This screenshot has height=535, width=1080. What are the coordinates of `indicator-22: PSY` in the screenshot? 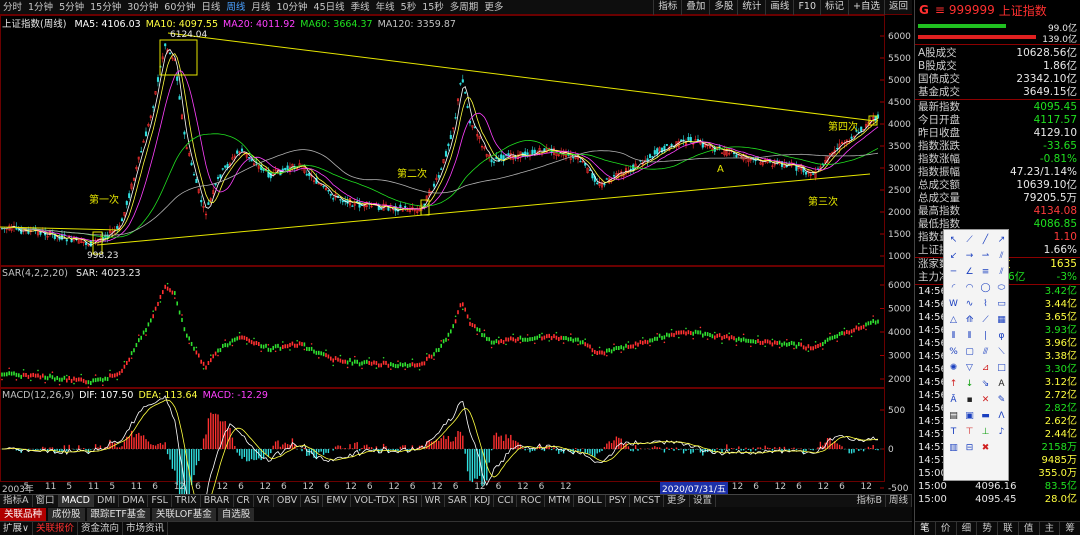 It's located at (618, 501).